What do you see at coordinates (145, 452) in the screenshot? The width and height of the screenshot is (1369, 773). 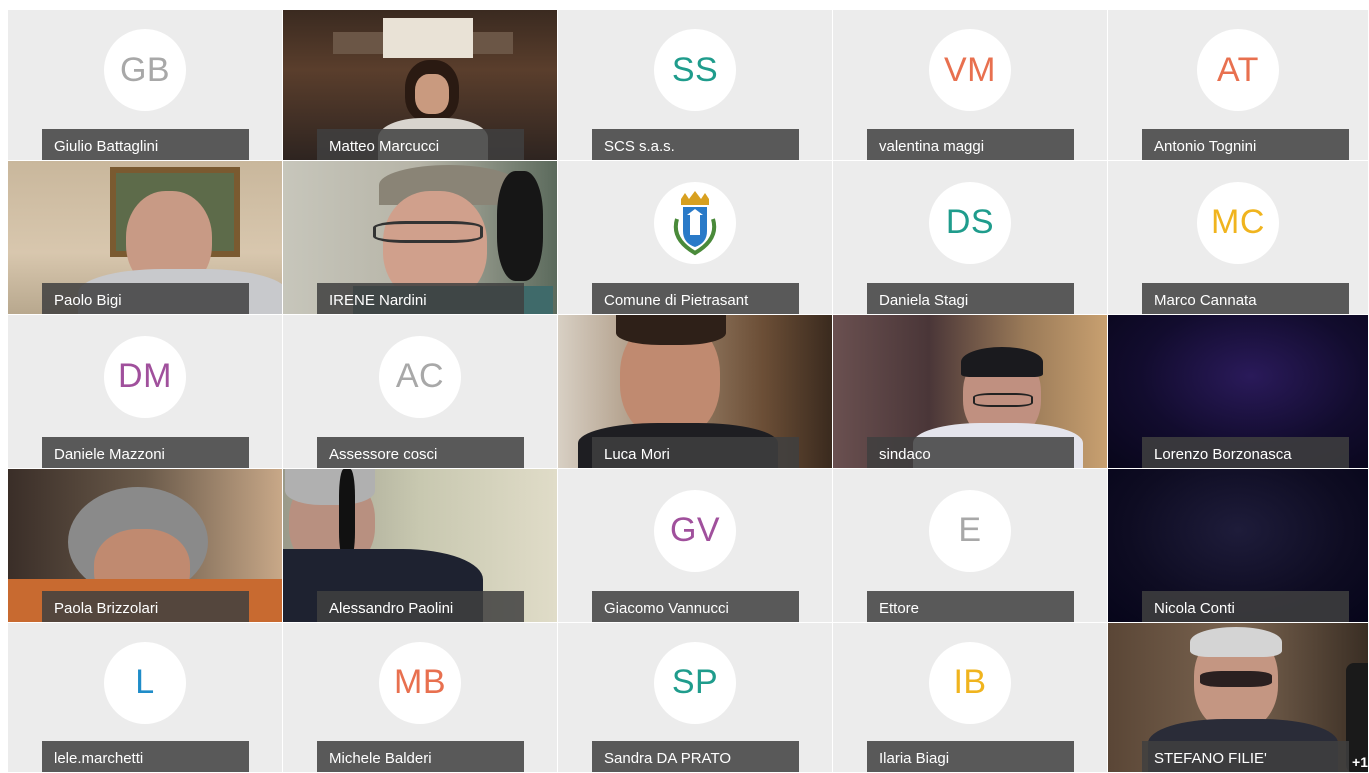 I see `participant-name: Daniele Mazzoni` at bounding box center [145, 452].